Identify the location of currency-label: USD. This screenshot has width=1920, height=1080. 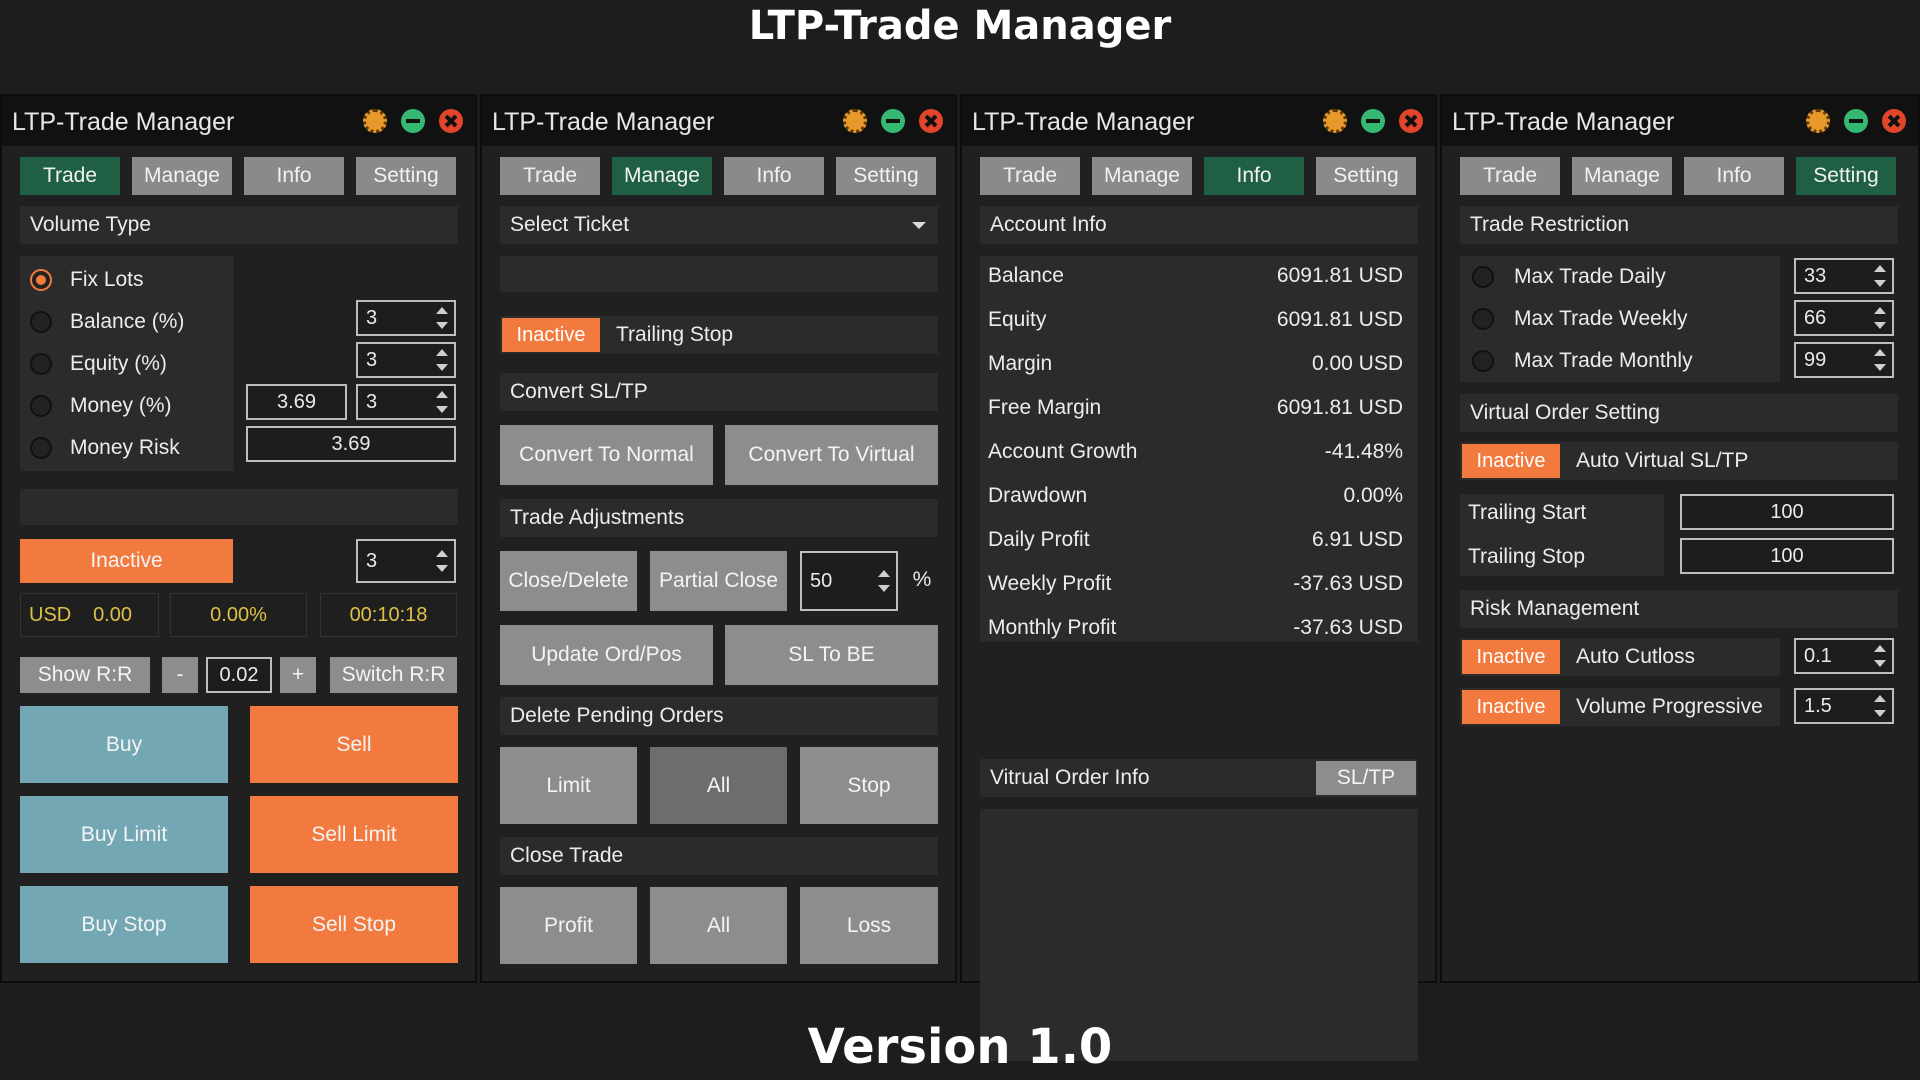
(50, 615).